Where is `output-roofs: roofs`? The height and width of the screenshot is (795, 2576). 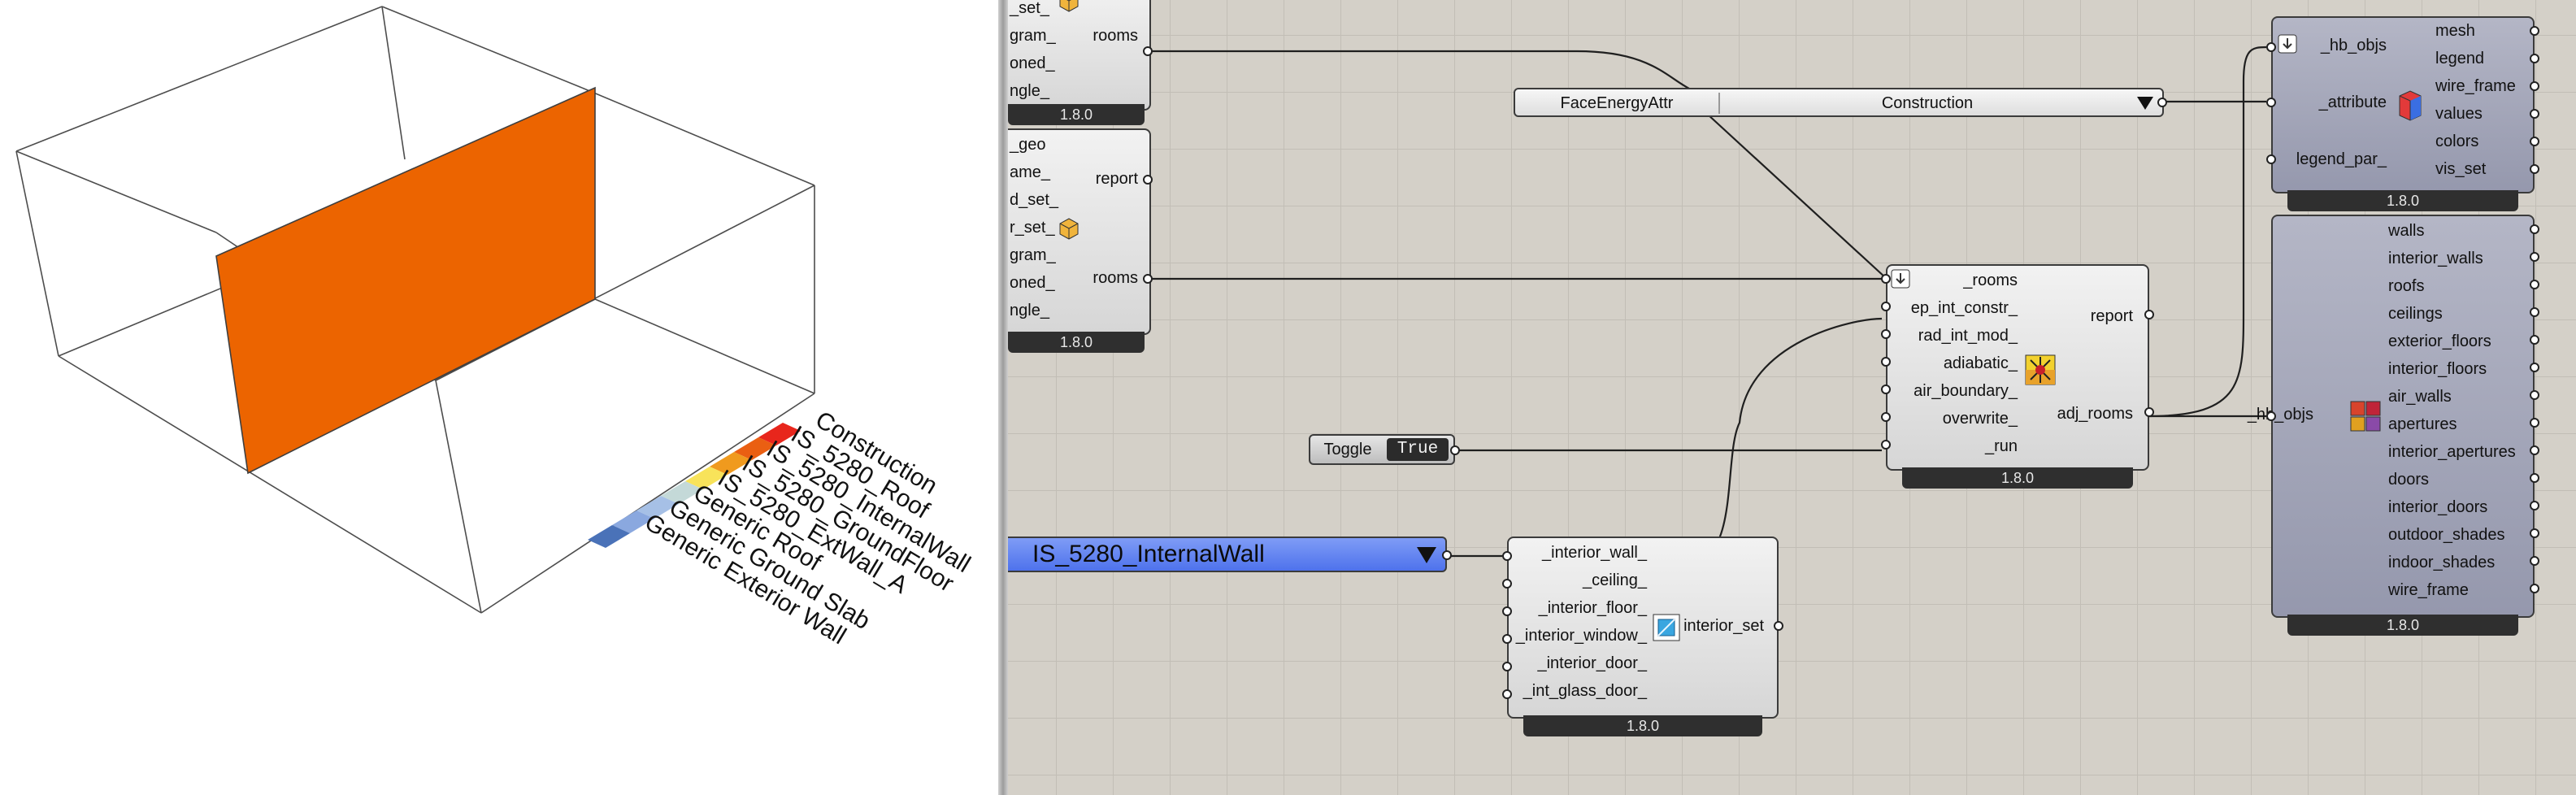
output-roofs: roofs is located at coordinates (2406, 286).